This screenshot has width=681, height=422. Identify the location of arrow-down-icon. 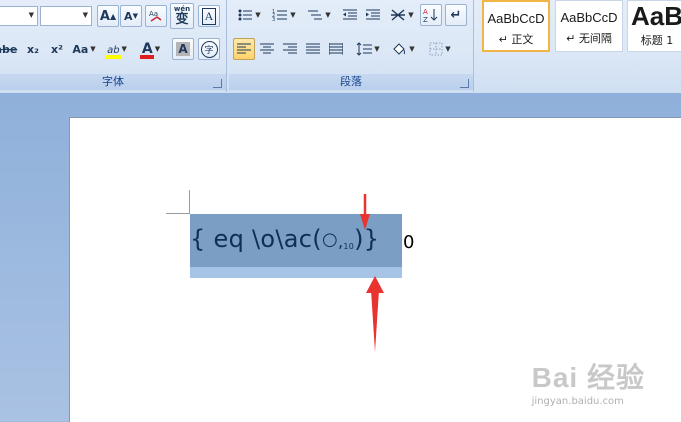
(365, 212).